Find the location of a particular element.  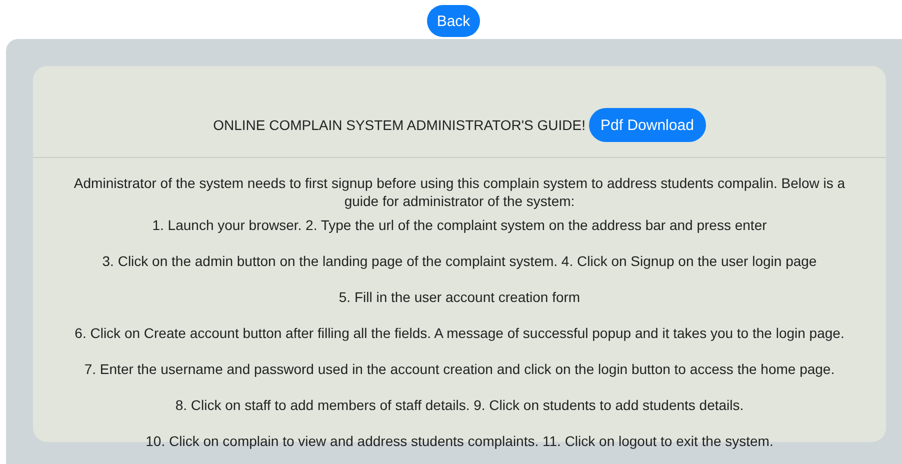

back-button: Back is located at coordinates (453, 21).